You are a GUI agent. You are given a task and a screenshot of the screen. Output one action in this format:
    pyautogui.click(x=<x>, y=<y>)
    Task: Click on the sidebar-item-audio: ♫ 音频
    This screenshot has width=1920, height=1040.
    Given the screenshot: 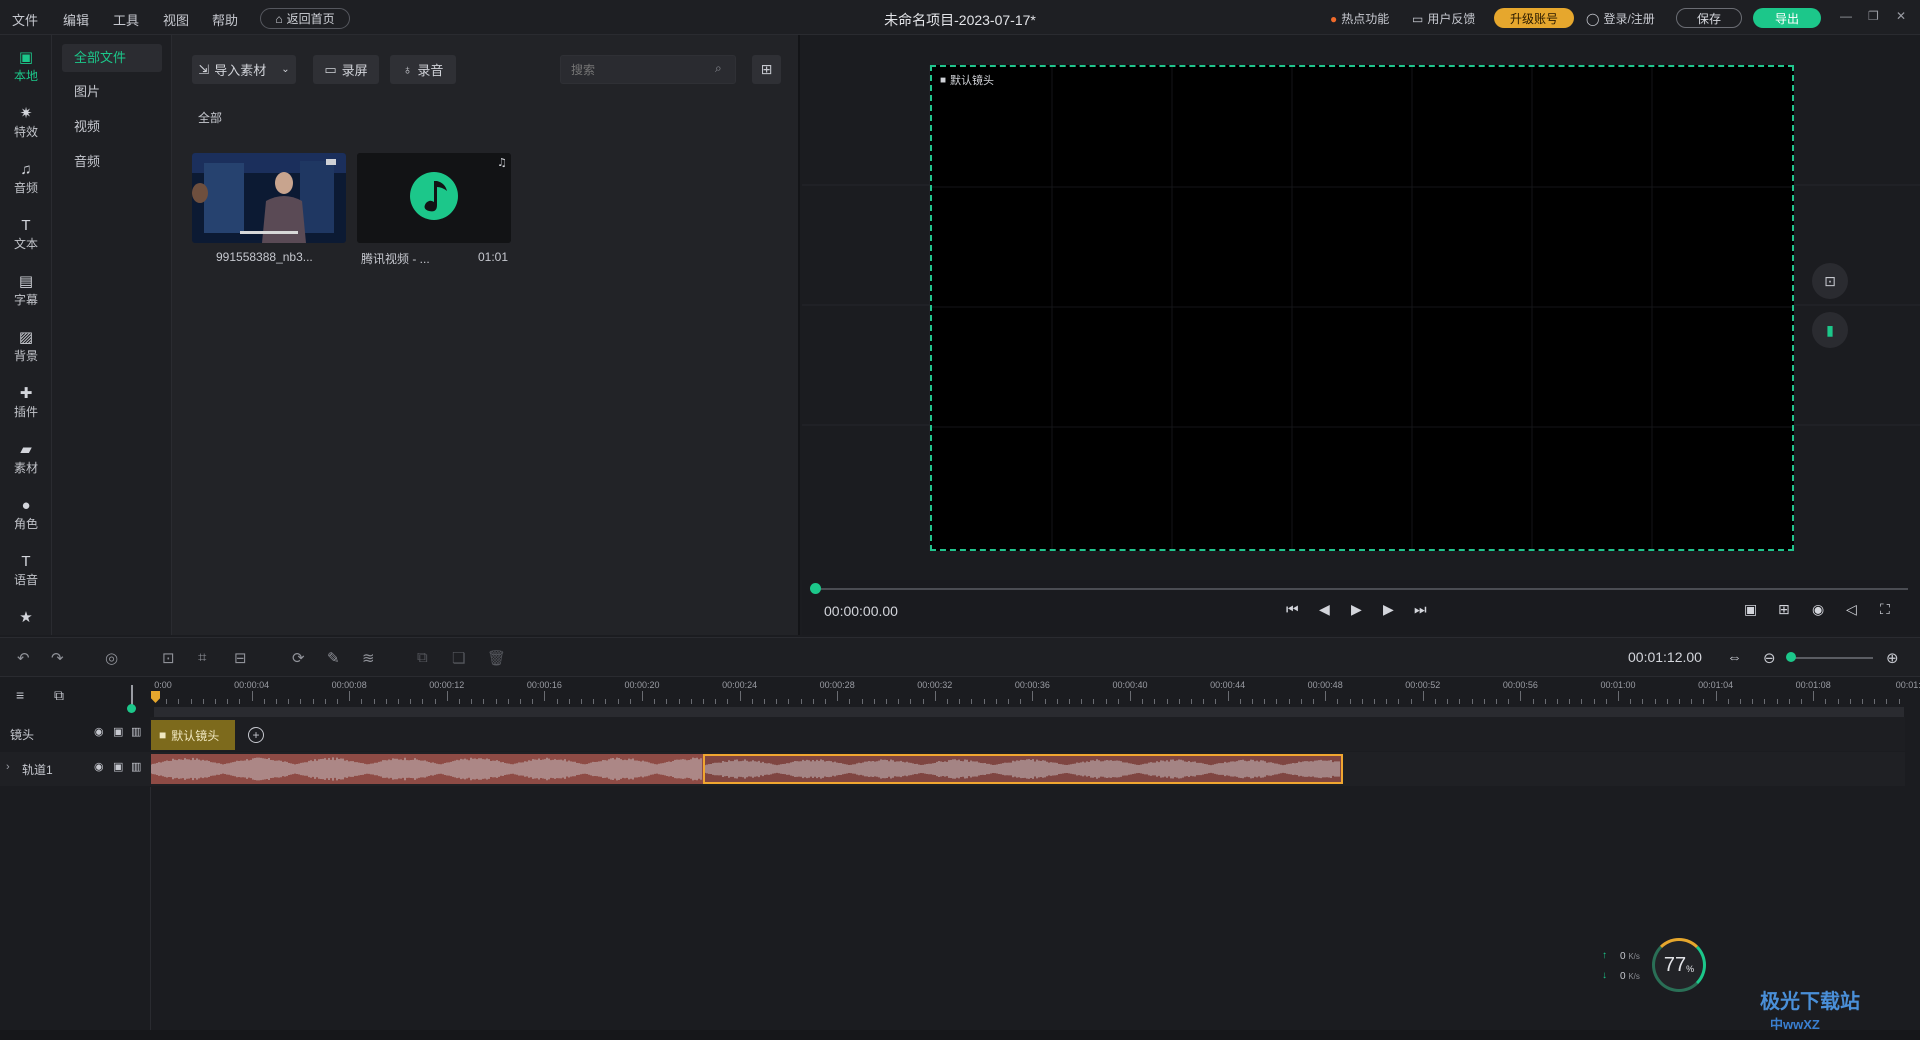 What is the action you would take?
    pyautogui.click(x=26, y=178)
    